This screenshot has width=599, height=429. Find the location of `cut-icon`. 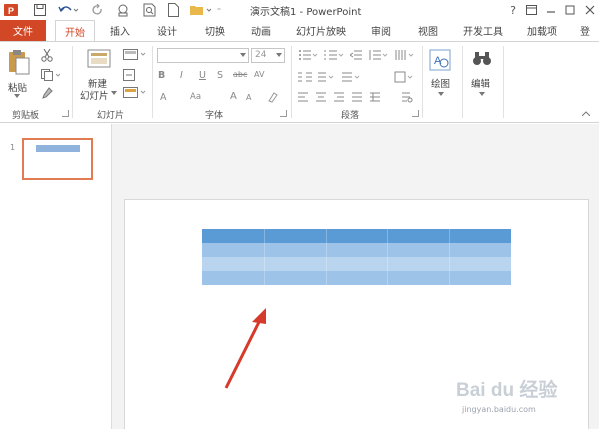

cut-icon is located at coordinates (47, 55).